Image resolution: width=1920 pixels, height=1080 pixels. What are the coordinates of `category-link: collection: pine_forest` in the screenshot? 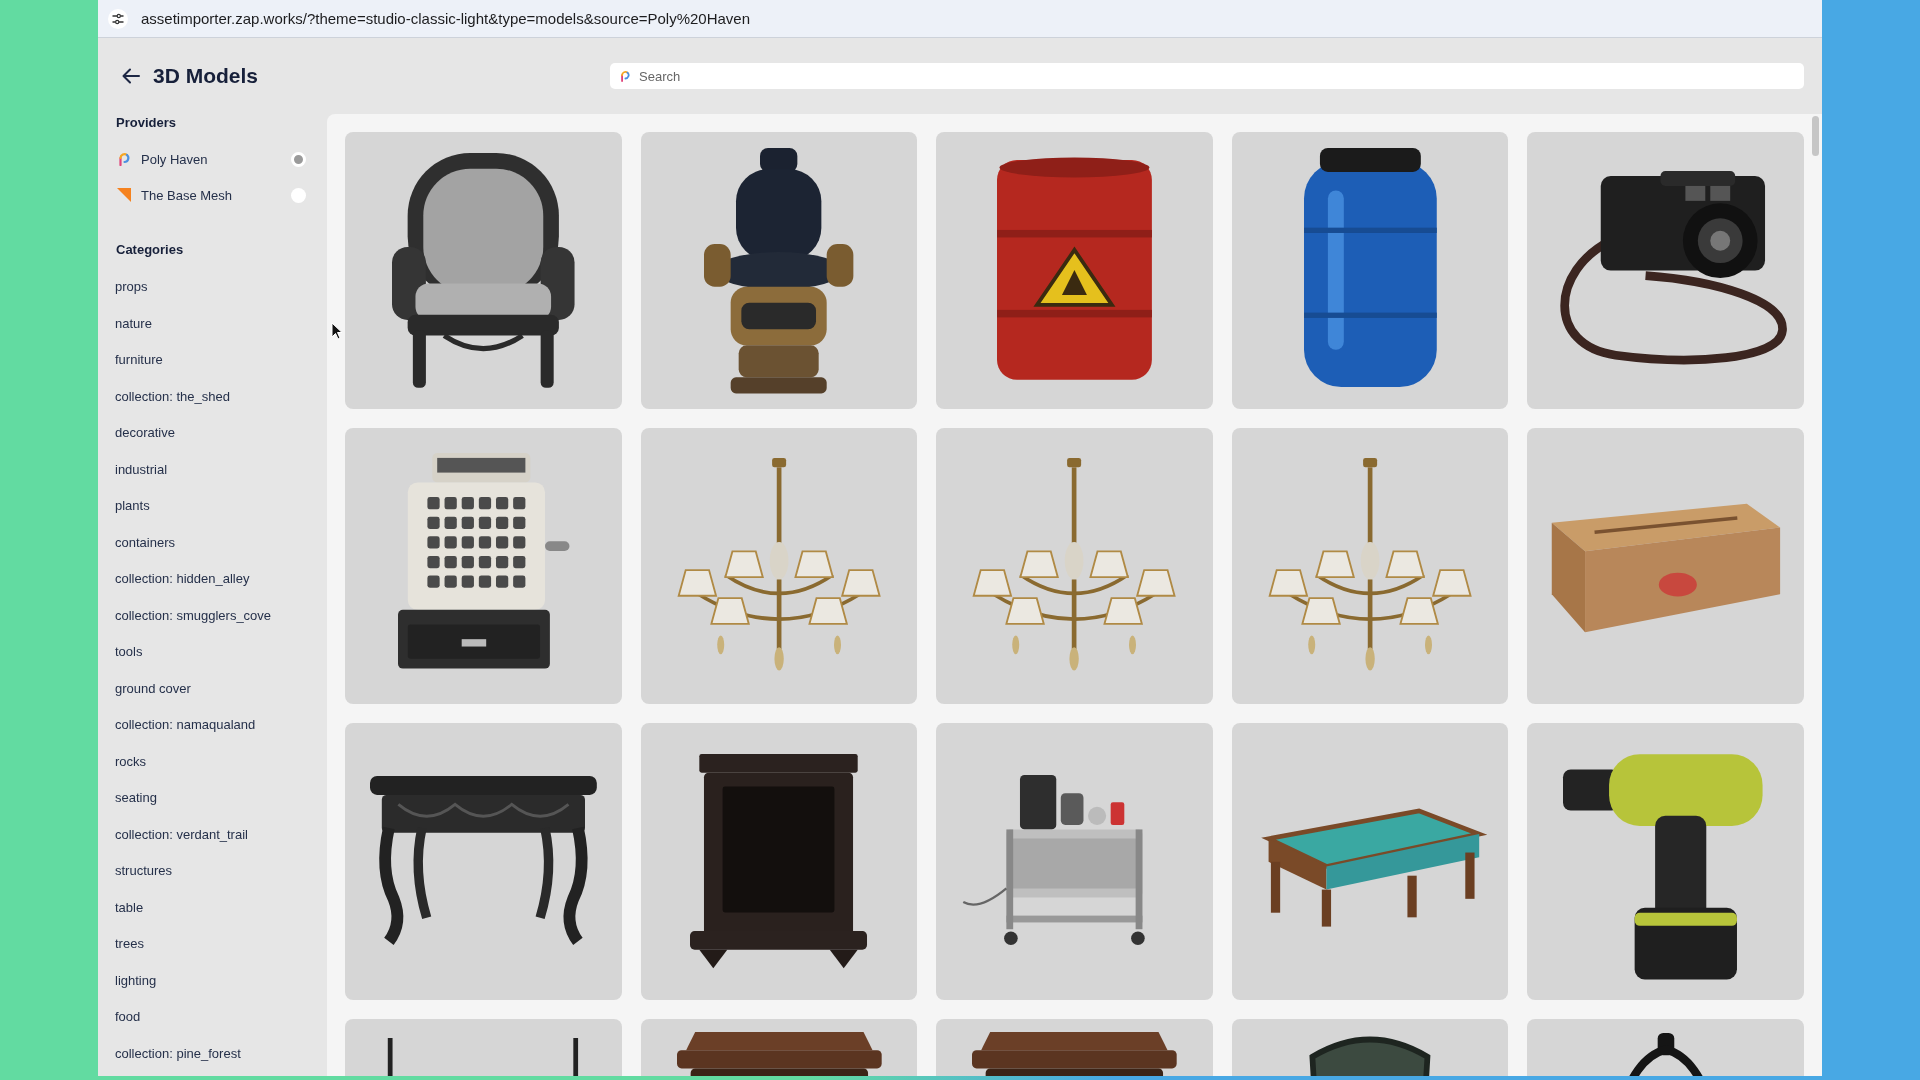 It's located at (178, 1053).